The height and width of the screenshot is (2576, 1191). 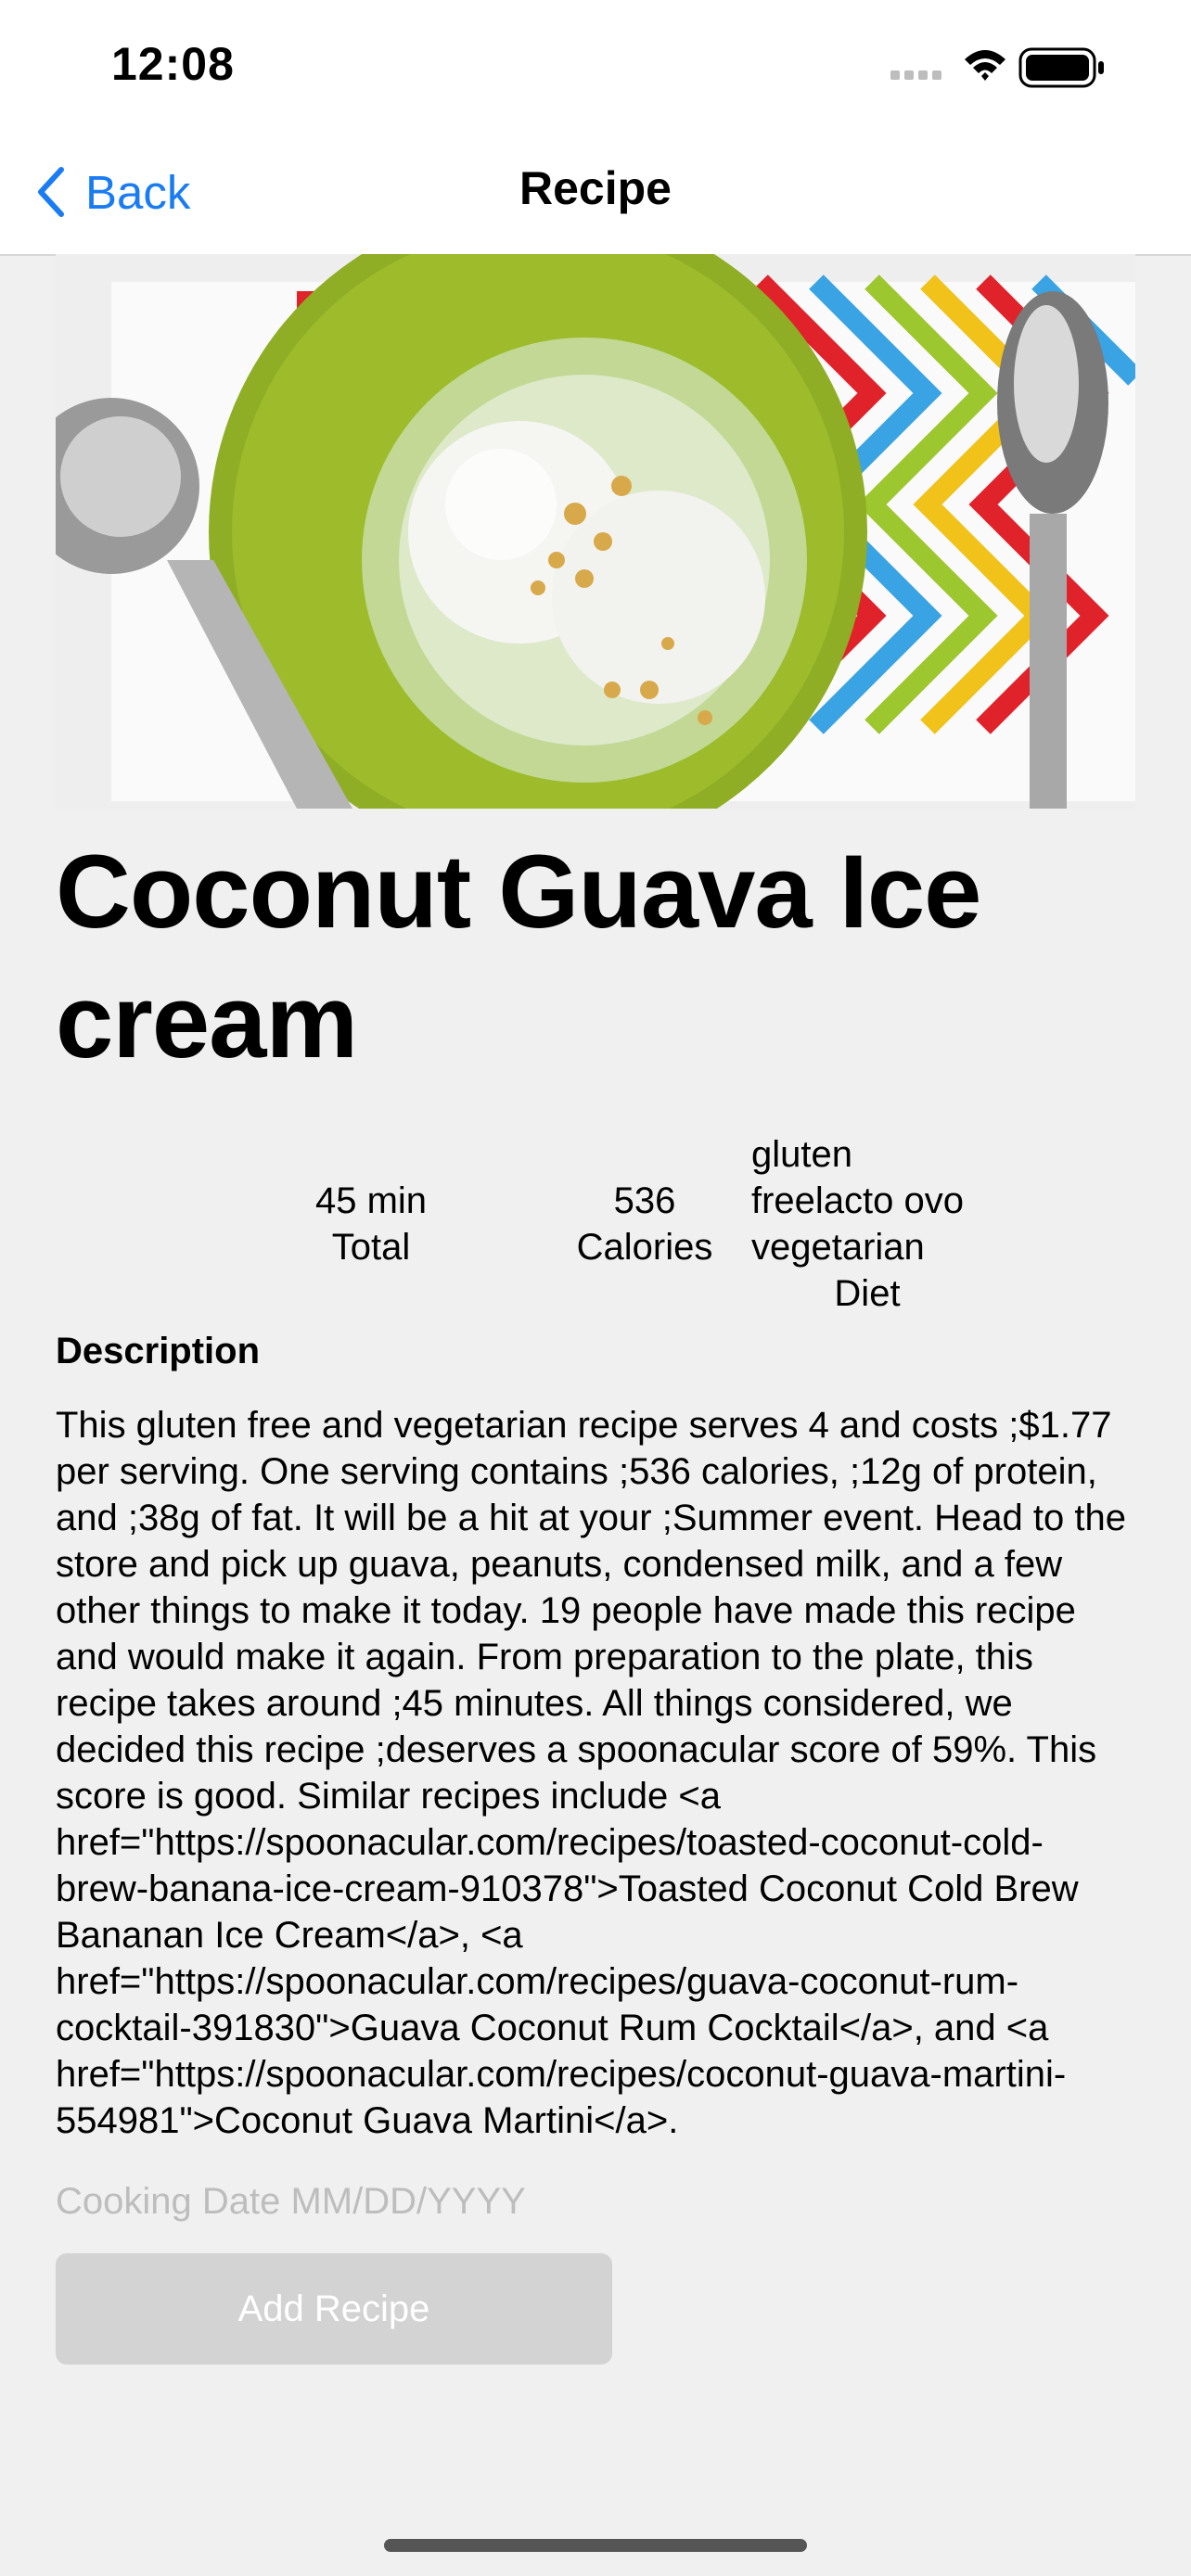 What do you see at coordinates (334, 2309) in the screenshot?
I see `add-recipe-button: Add Recipe` at bounding box center [334, 2309].